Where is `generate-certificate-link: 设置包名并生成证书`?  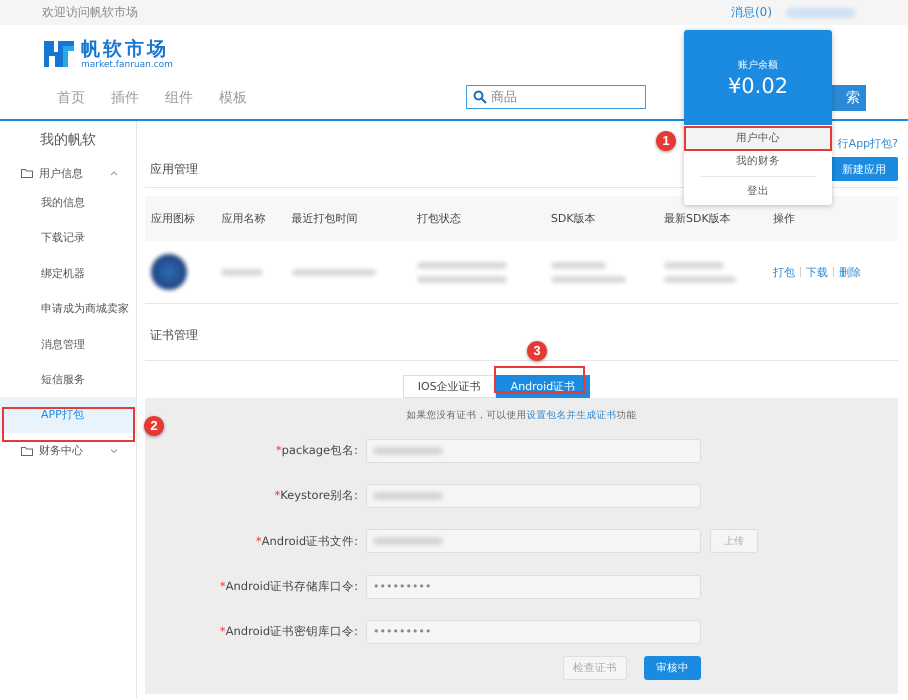 generate-certificate-link: 设置包名并生成证书 is located at coordinates (571, 415).